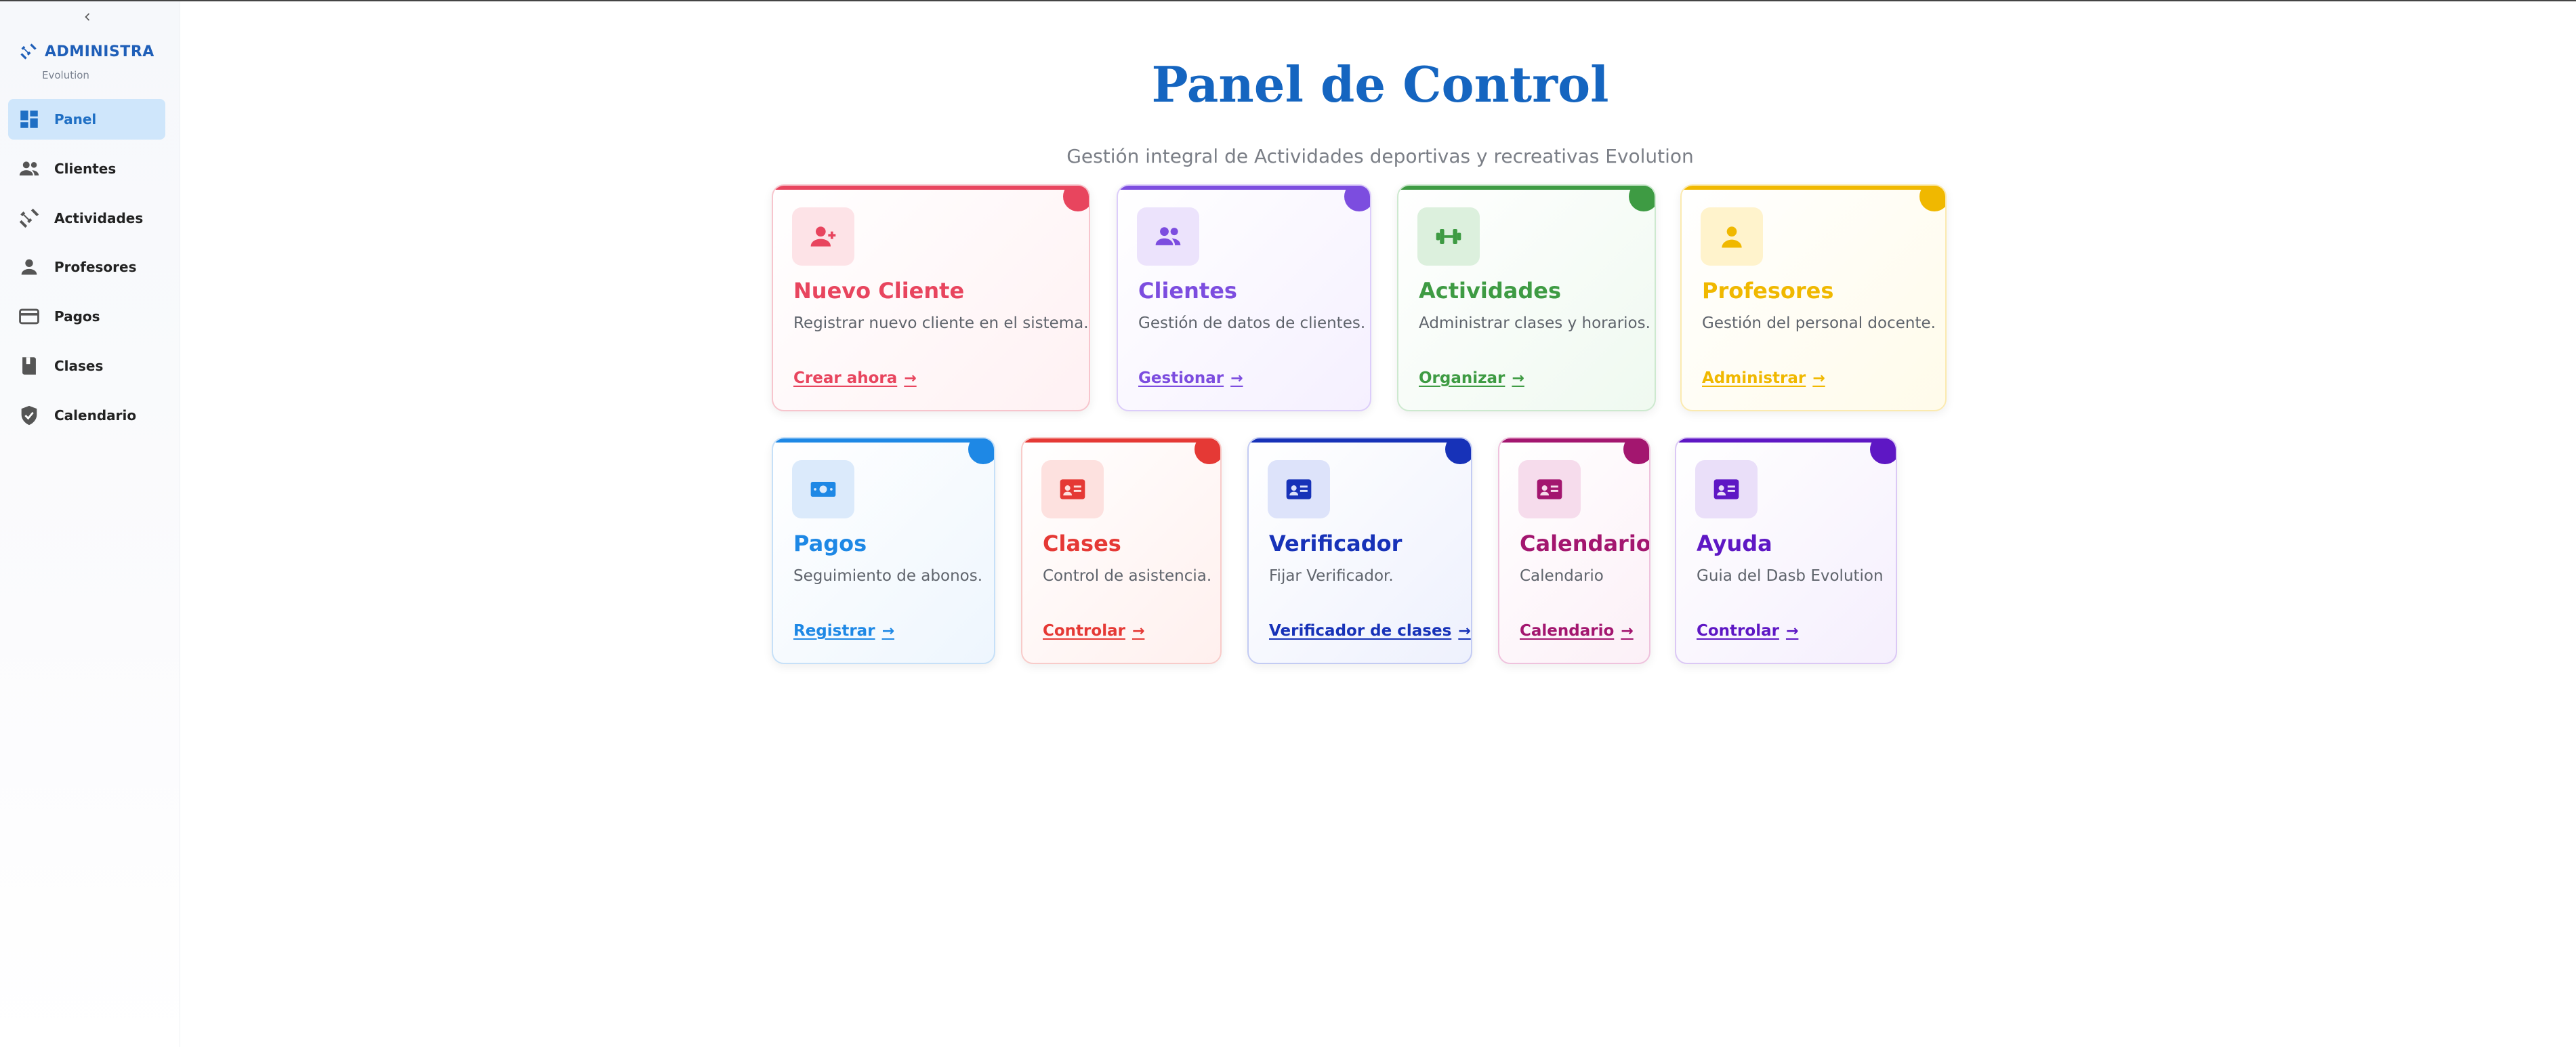 Image resolution: width=2576 pixels, height=1047 pixels. I want to click on top-border, so click(1288, 0).